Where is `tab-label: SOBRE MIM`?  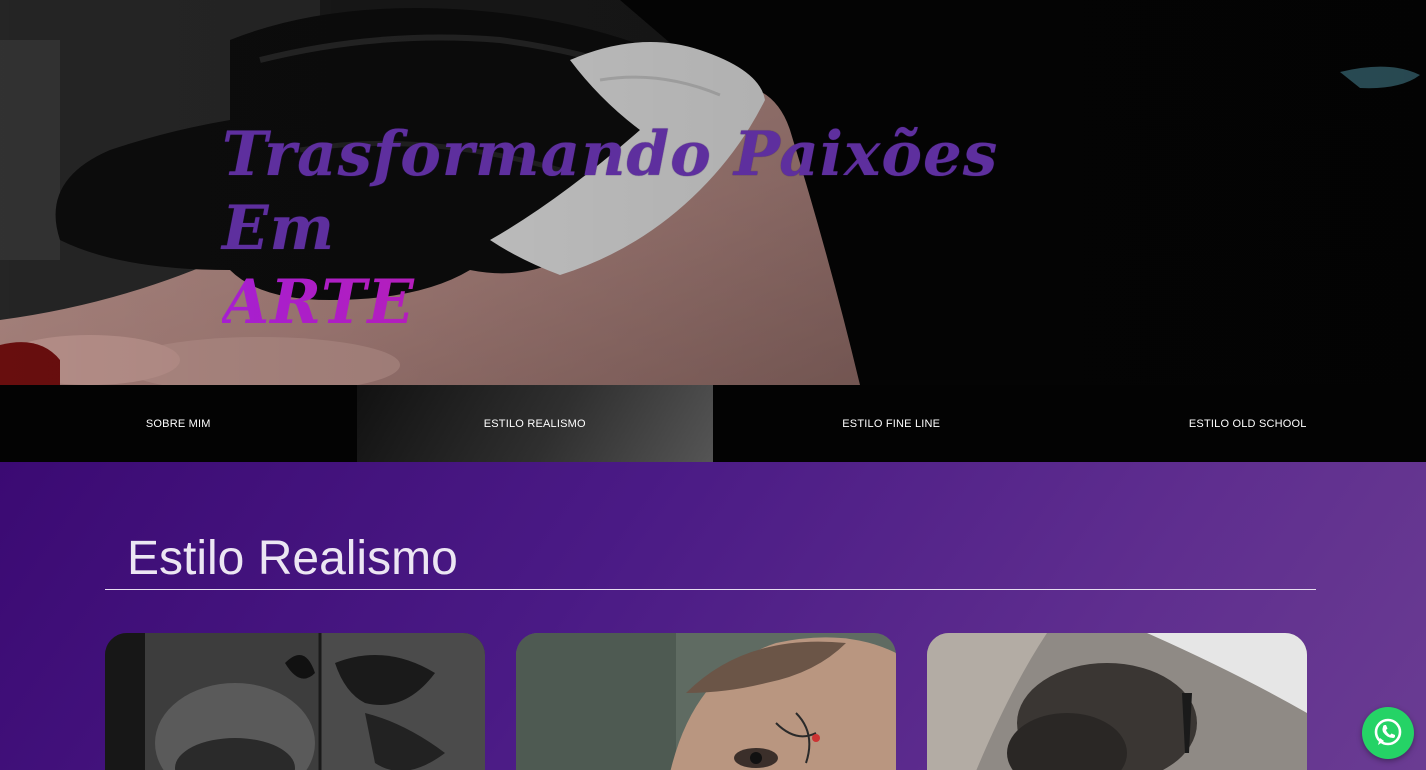
tab-label: SOBRE MIM is located at coordinates (178, 423).